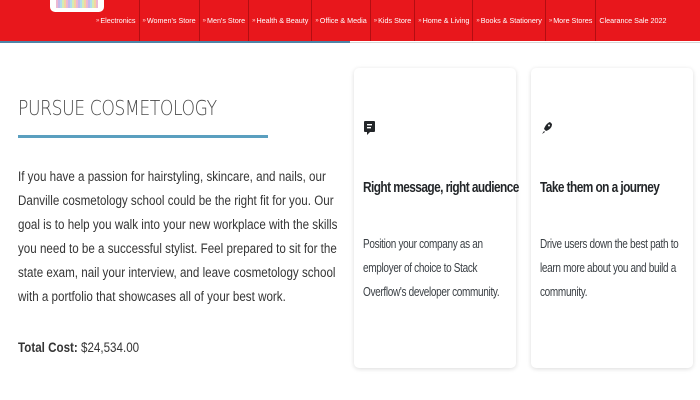 This screenshot has height=400, width=700. What do you see at coordinates (117, 108) in the screenshot?
I see `page-title: PURSUE COSMETOLOGY` at bounding box center [117, 108].